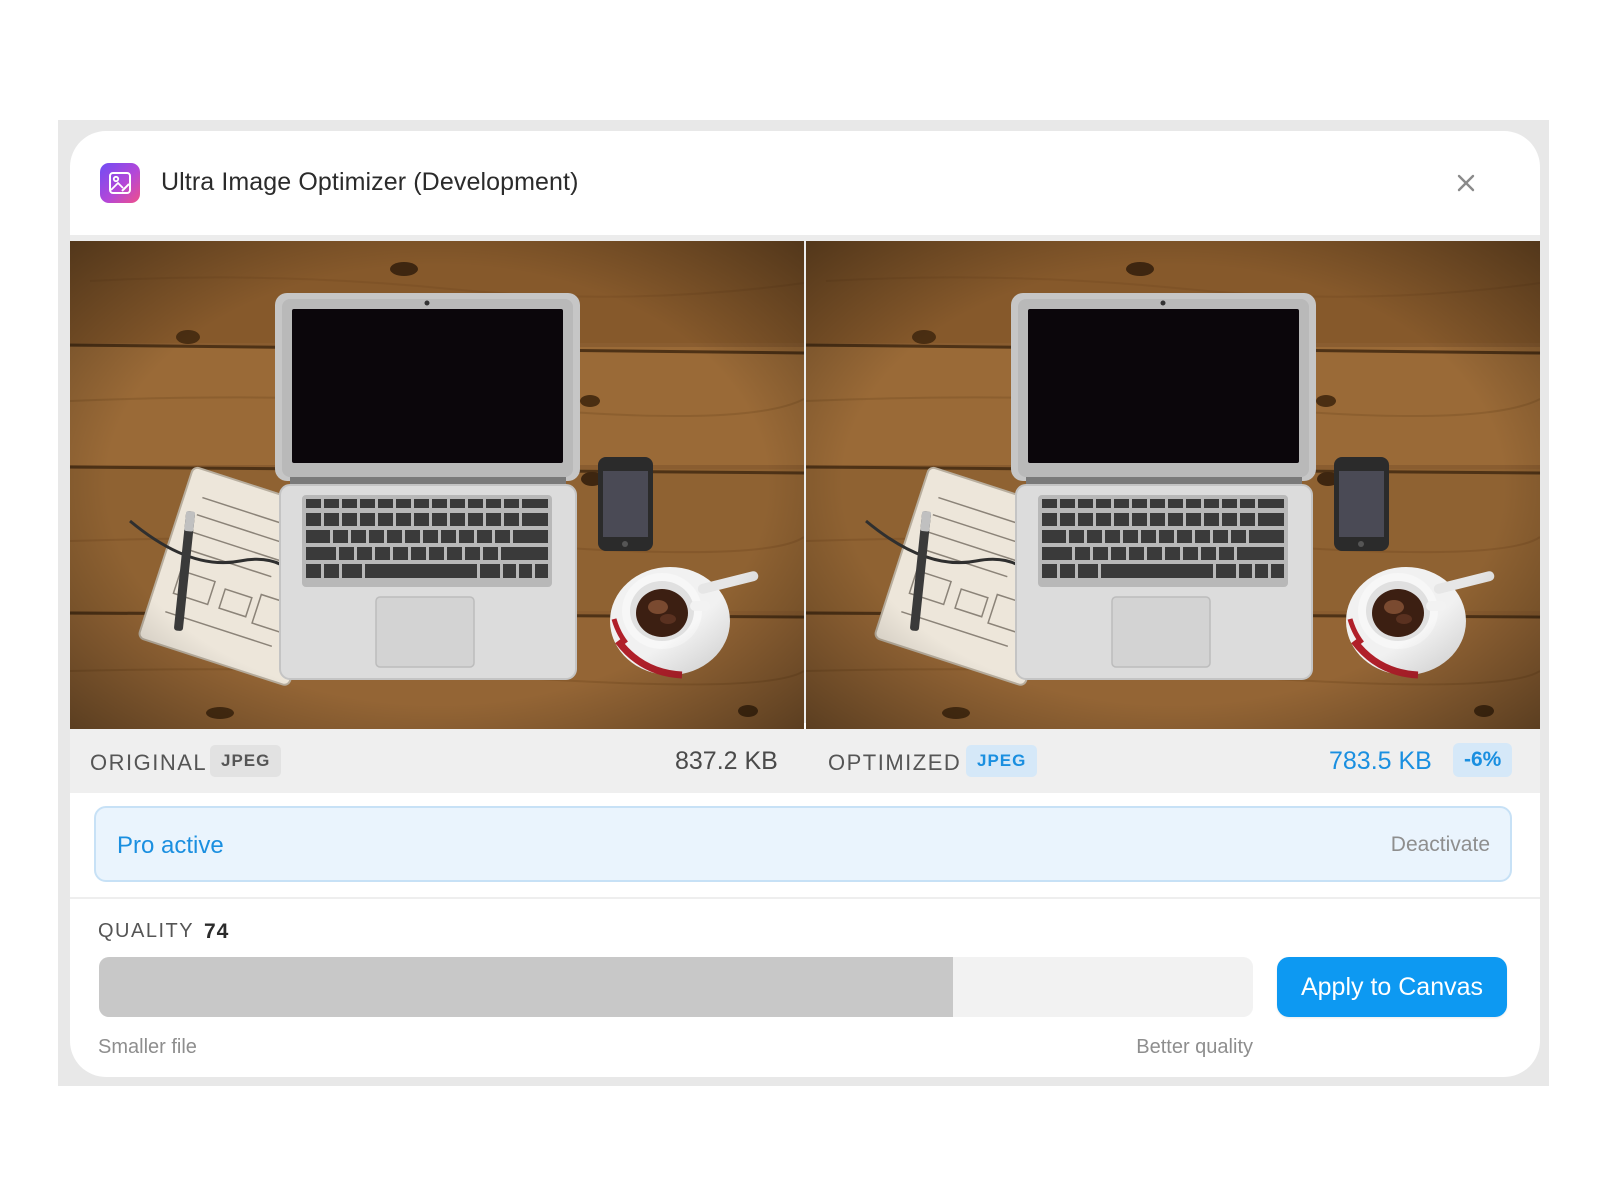  I want to click on optimized-format-badge: JPEG, so click(1002, 761).